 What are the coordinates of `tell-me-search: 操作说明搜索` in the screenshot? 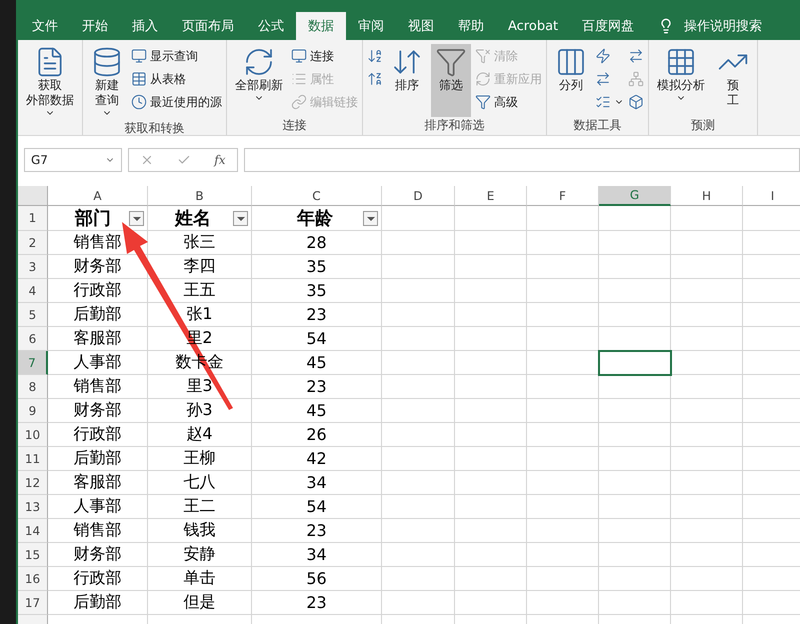 It's located at (723, 26).